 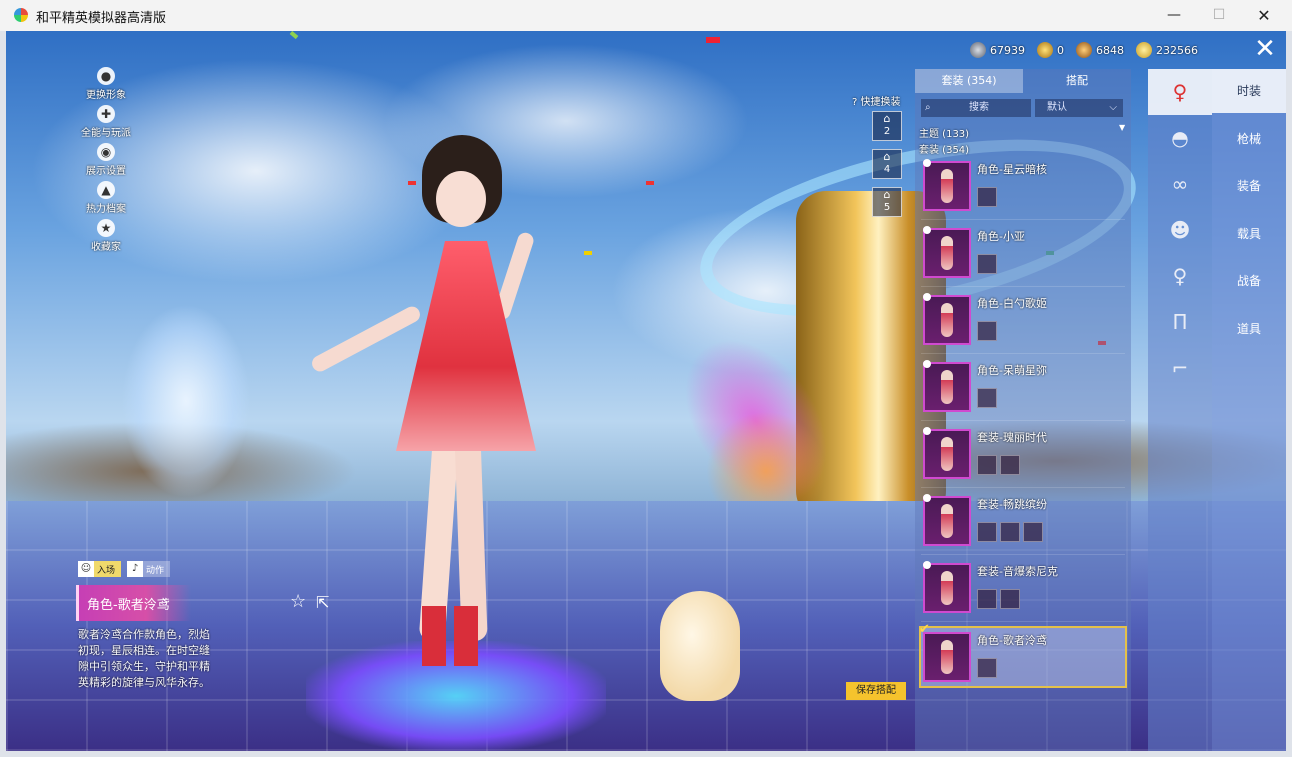 What do you see at coordinates (106, 247) in the screenshot?
I see `menu-label: 收藏家` at bounding box center [106, 247].